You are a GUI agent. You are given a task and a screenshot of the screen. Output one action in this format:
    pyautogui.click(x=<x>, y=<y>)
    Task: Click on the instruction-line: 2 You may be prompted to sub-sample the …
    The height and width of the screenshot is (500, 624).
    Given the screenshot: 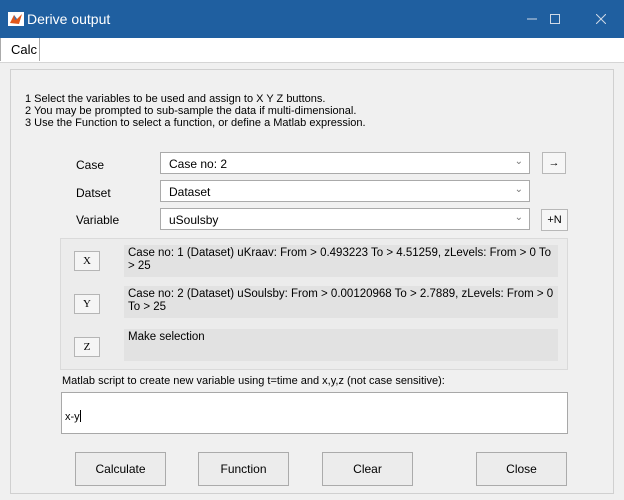 What is the action you would take?
    pyautogui.click(x=191, y=111)
    